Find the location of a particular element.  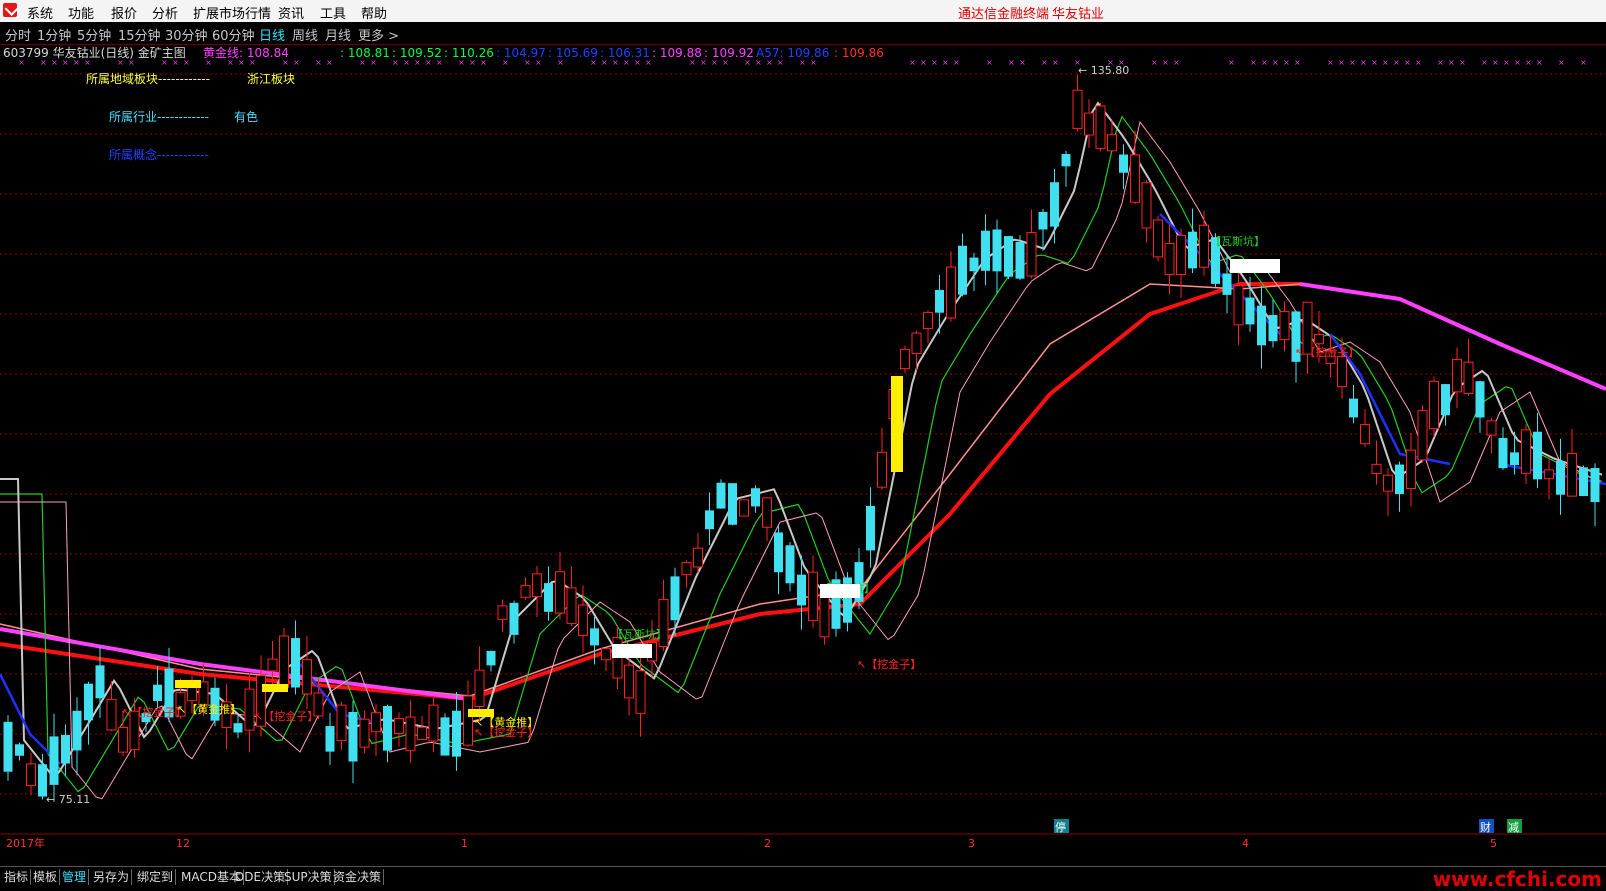

menu-tools: 工具 is located at coordinates (333, 12).